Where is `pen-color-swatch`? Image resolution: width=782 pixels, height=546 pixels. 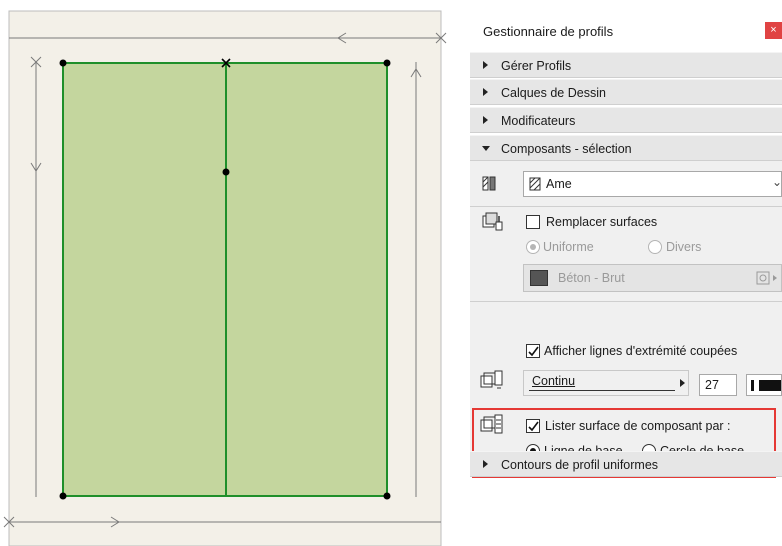
pen-color-swatch is located at coordinates (770, 385).